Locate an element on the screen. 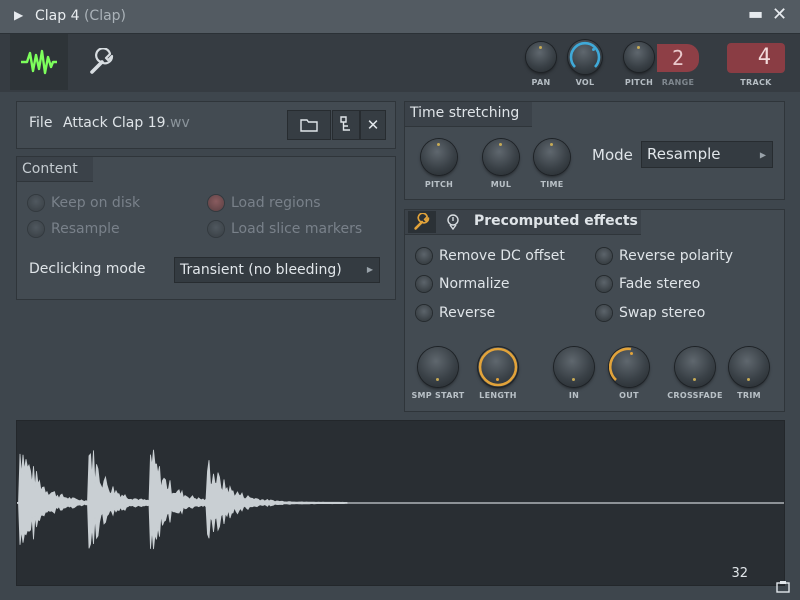 The image size is (800, 600). close-icon: ✕ is located at coordinates (373, 125).